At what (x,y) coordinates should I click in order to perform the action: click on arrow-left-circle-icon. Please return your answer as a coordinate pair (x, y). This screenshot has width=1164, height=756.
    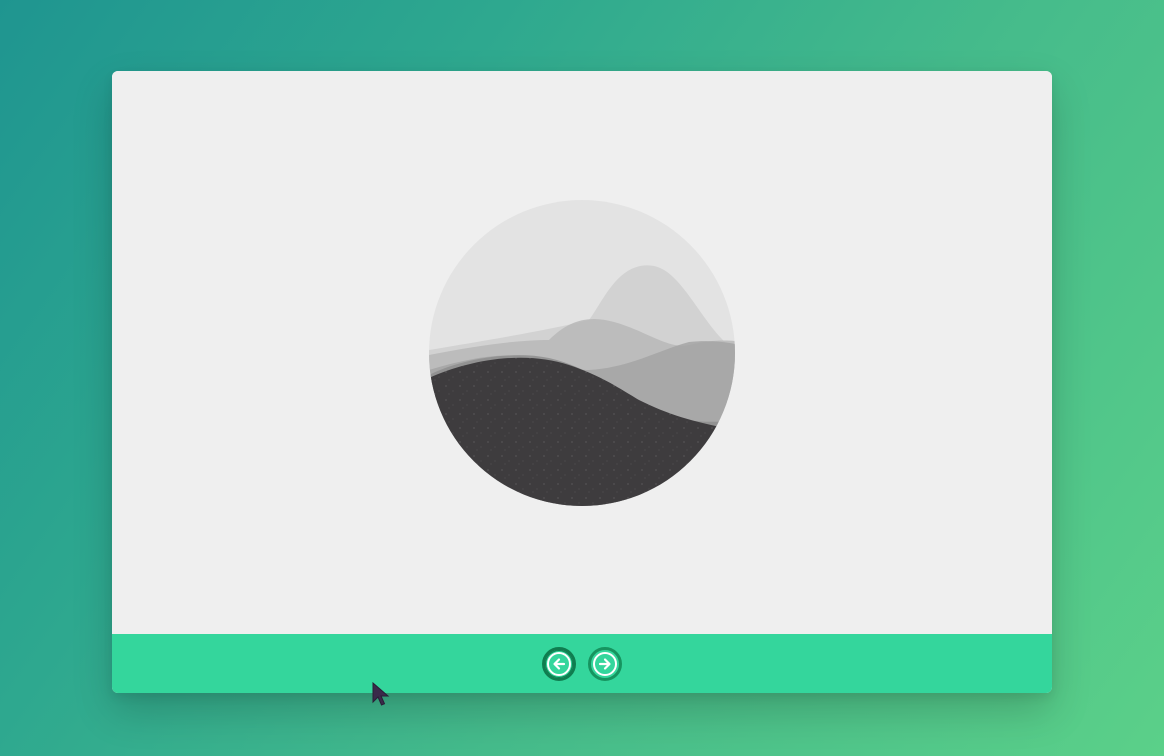
    Looking at the image, I should click on (559, 663).